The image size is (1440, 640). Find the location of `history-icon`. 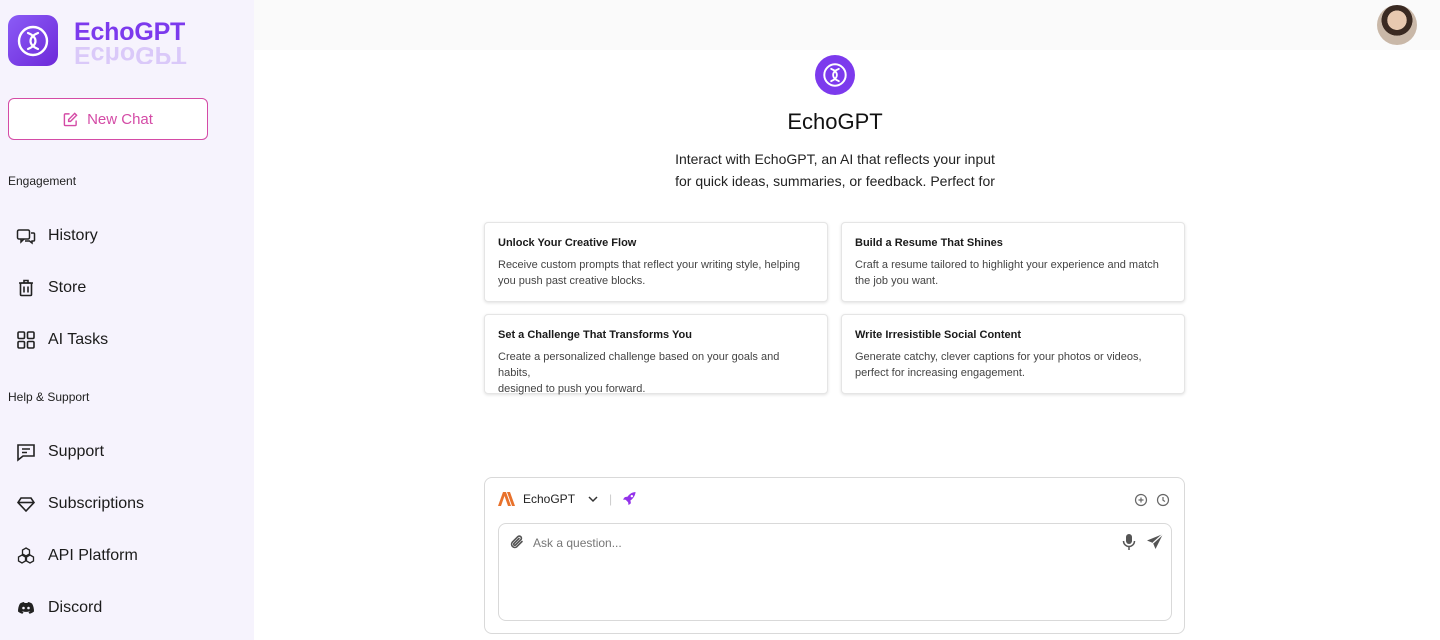

history-icon is located at coordinates (26, 236).